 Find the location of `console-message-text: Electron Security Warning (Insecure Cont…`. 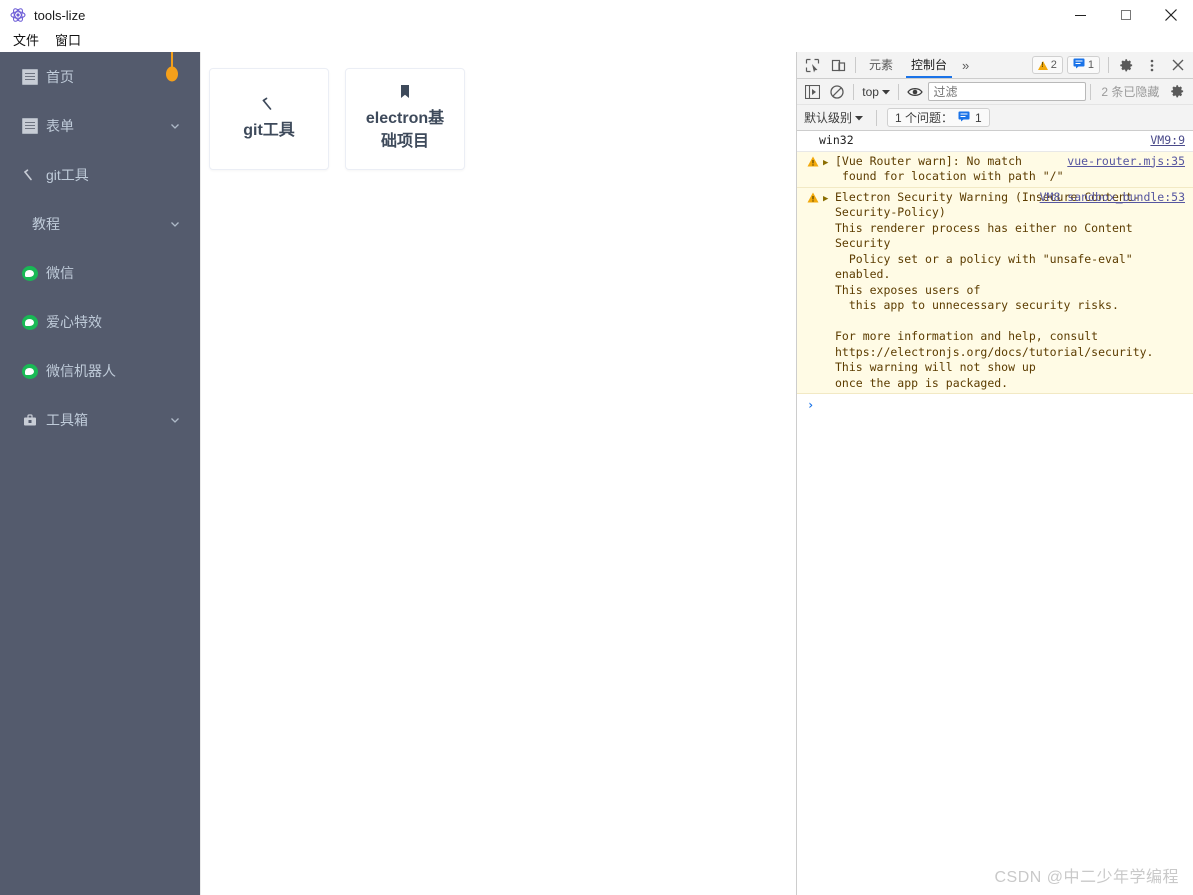

console-message-text: Electron Security Warning (Insecure Cont… is located at coordinates (994, 289).